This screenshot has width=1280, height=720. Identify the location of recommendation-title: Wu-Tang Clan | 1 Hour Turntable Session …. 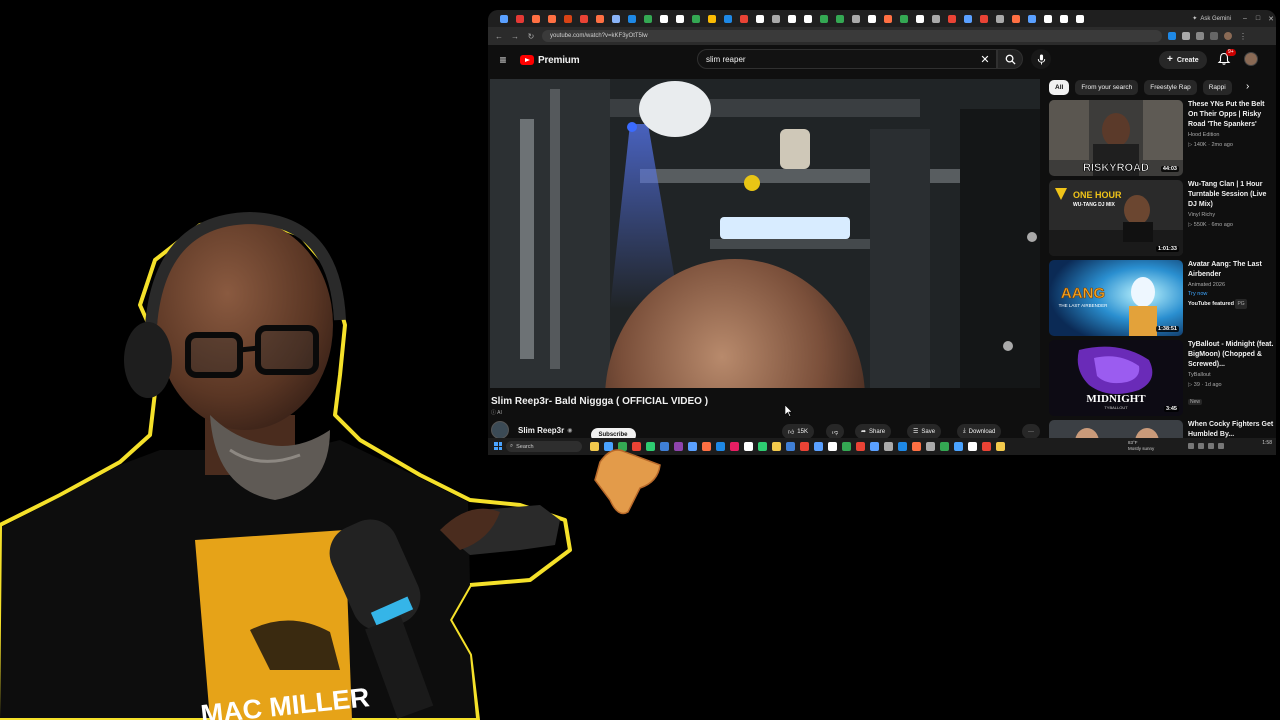
(1231, 195).